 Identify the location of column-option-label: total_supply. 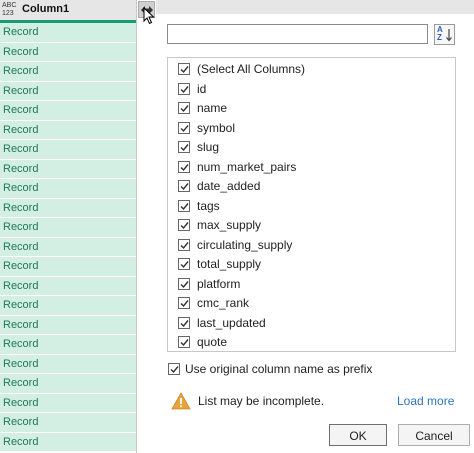
(229, 264).